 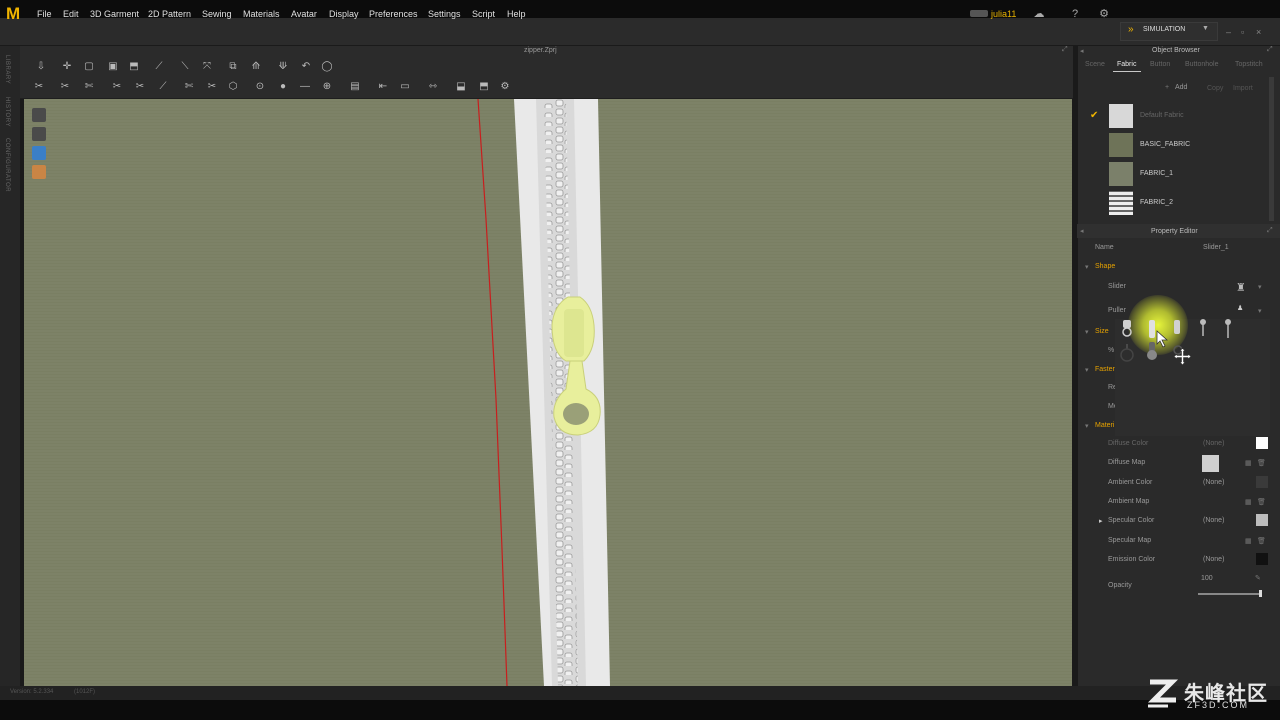 What do you see at coordinates (1249, 64) in the screenshot?
I see `tab-topstitch: Topstitch` at bounding box center [1249, 64].